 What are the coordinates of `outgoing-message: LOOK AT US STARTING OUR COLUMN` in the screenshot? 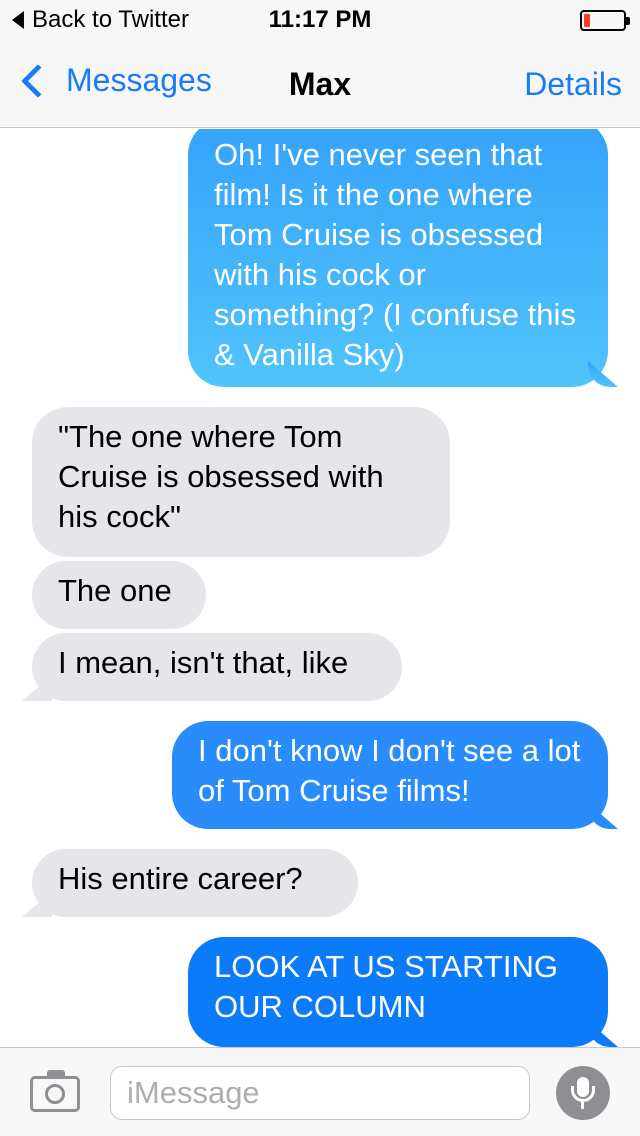 It's located at (398, 992).